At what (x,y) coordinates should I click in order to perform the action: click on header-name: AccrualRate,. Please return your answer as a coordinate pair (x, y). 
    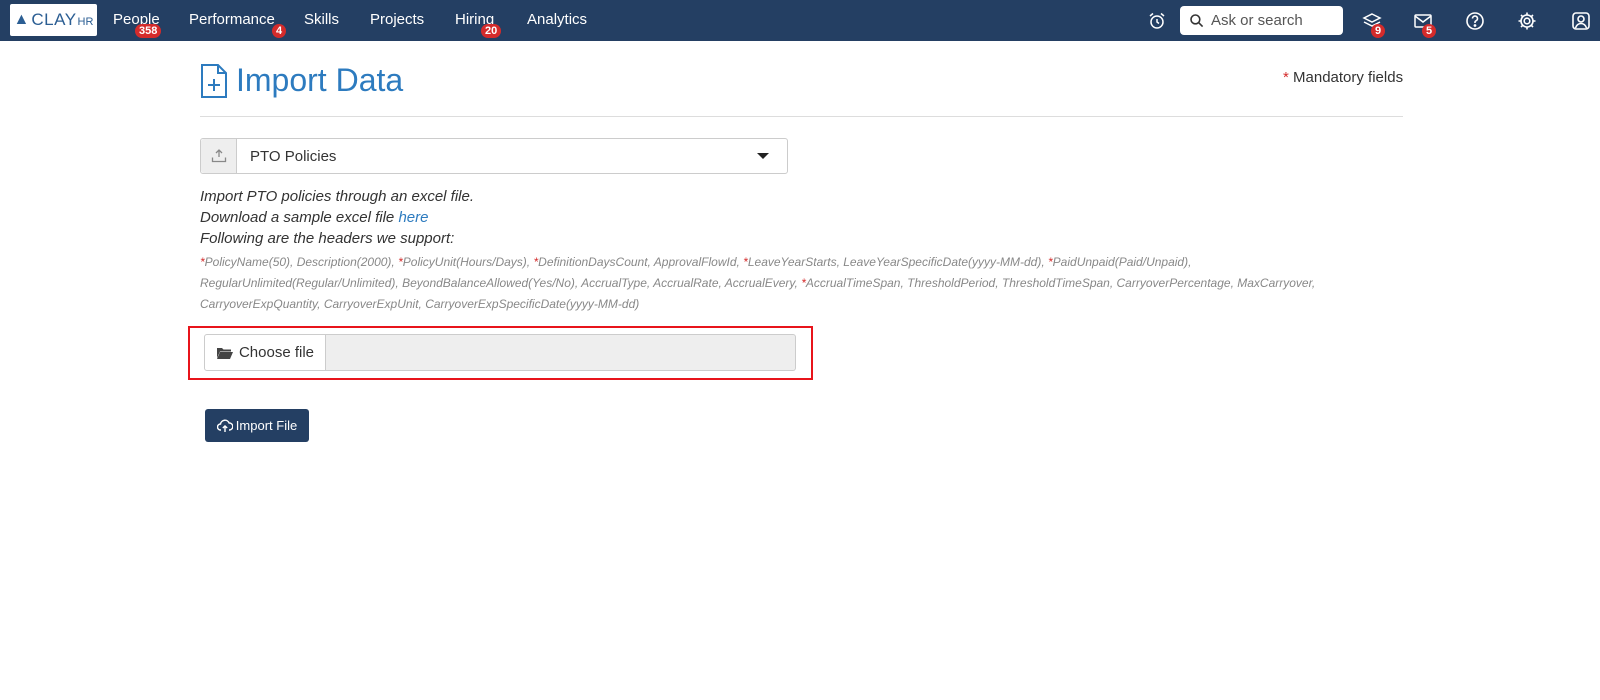
    Looking at the image, I should click on (687, 283).